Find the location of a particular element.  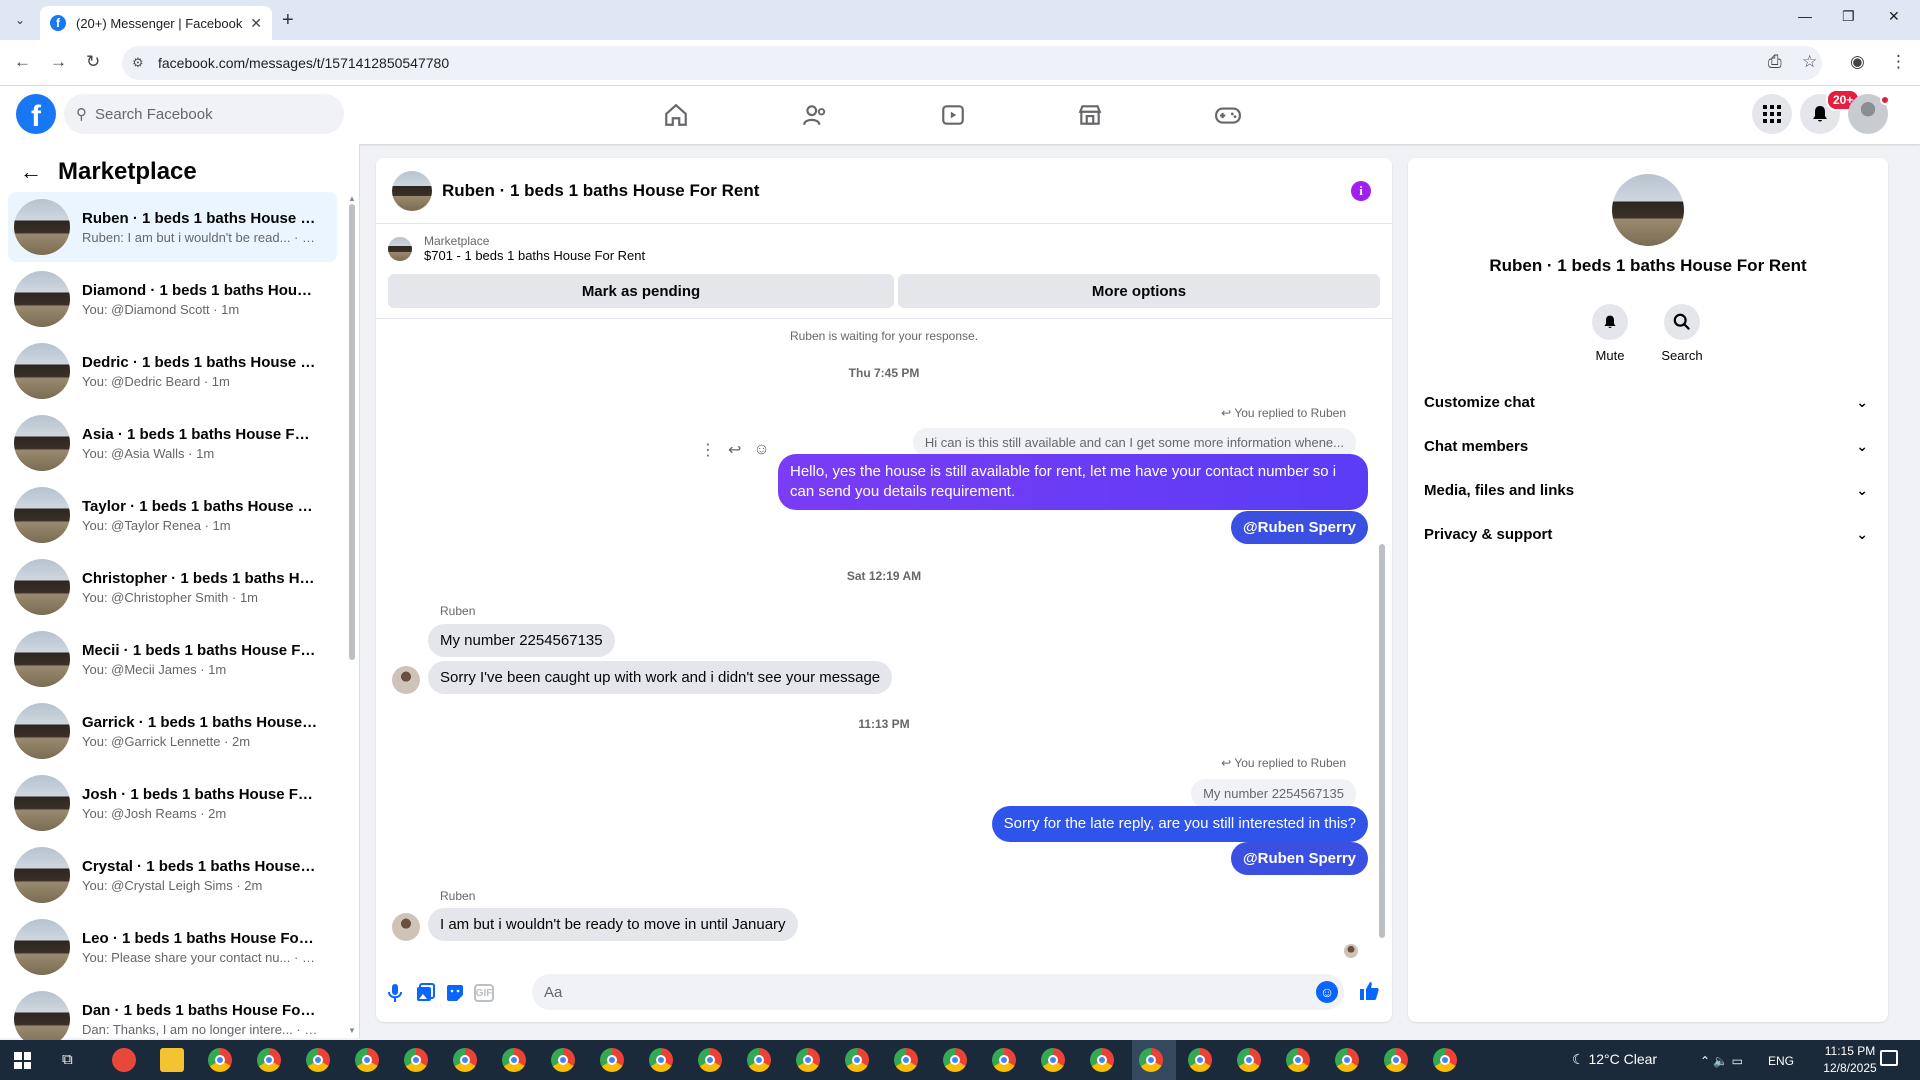

file-explorer-icon is located at coordinates (172, 1060).